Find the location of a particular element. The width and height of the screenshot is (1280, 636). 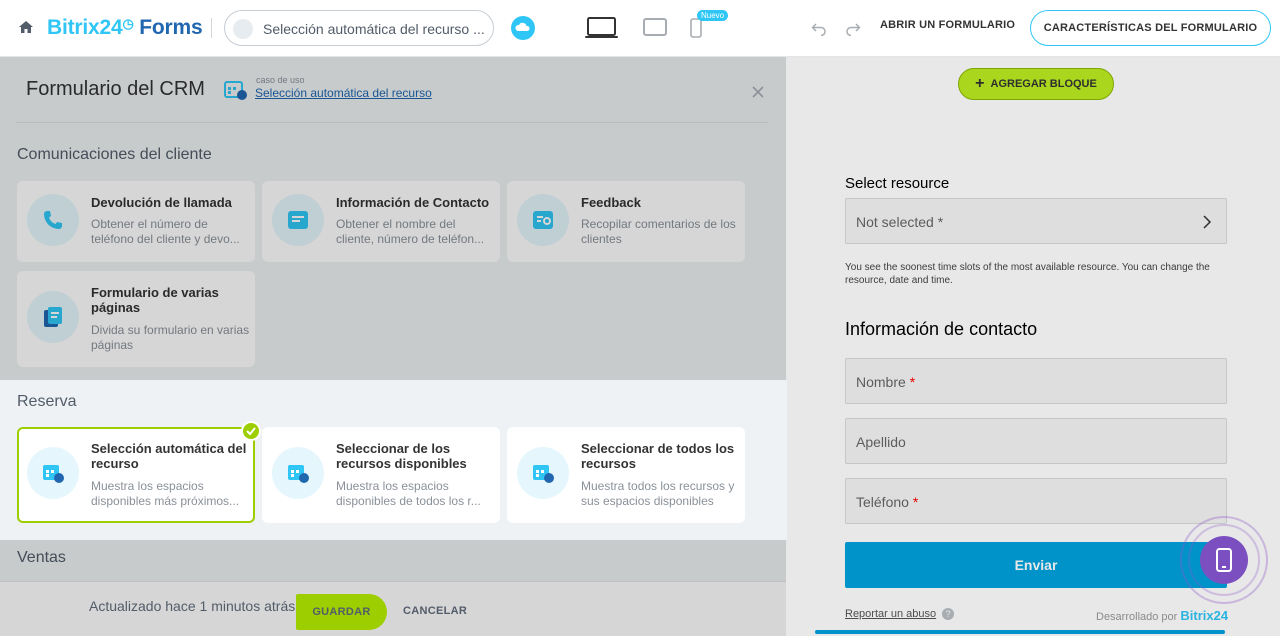

form-icon is located at coordinates (298, 220).